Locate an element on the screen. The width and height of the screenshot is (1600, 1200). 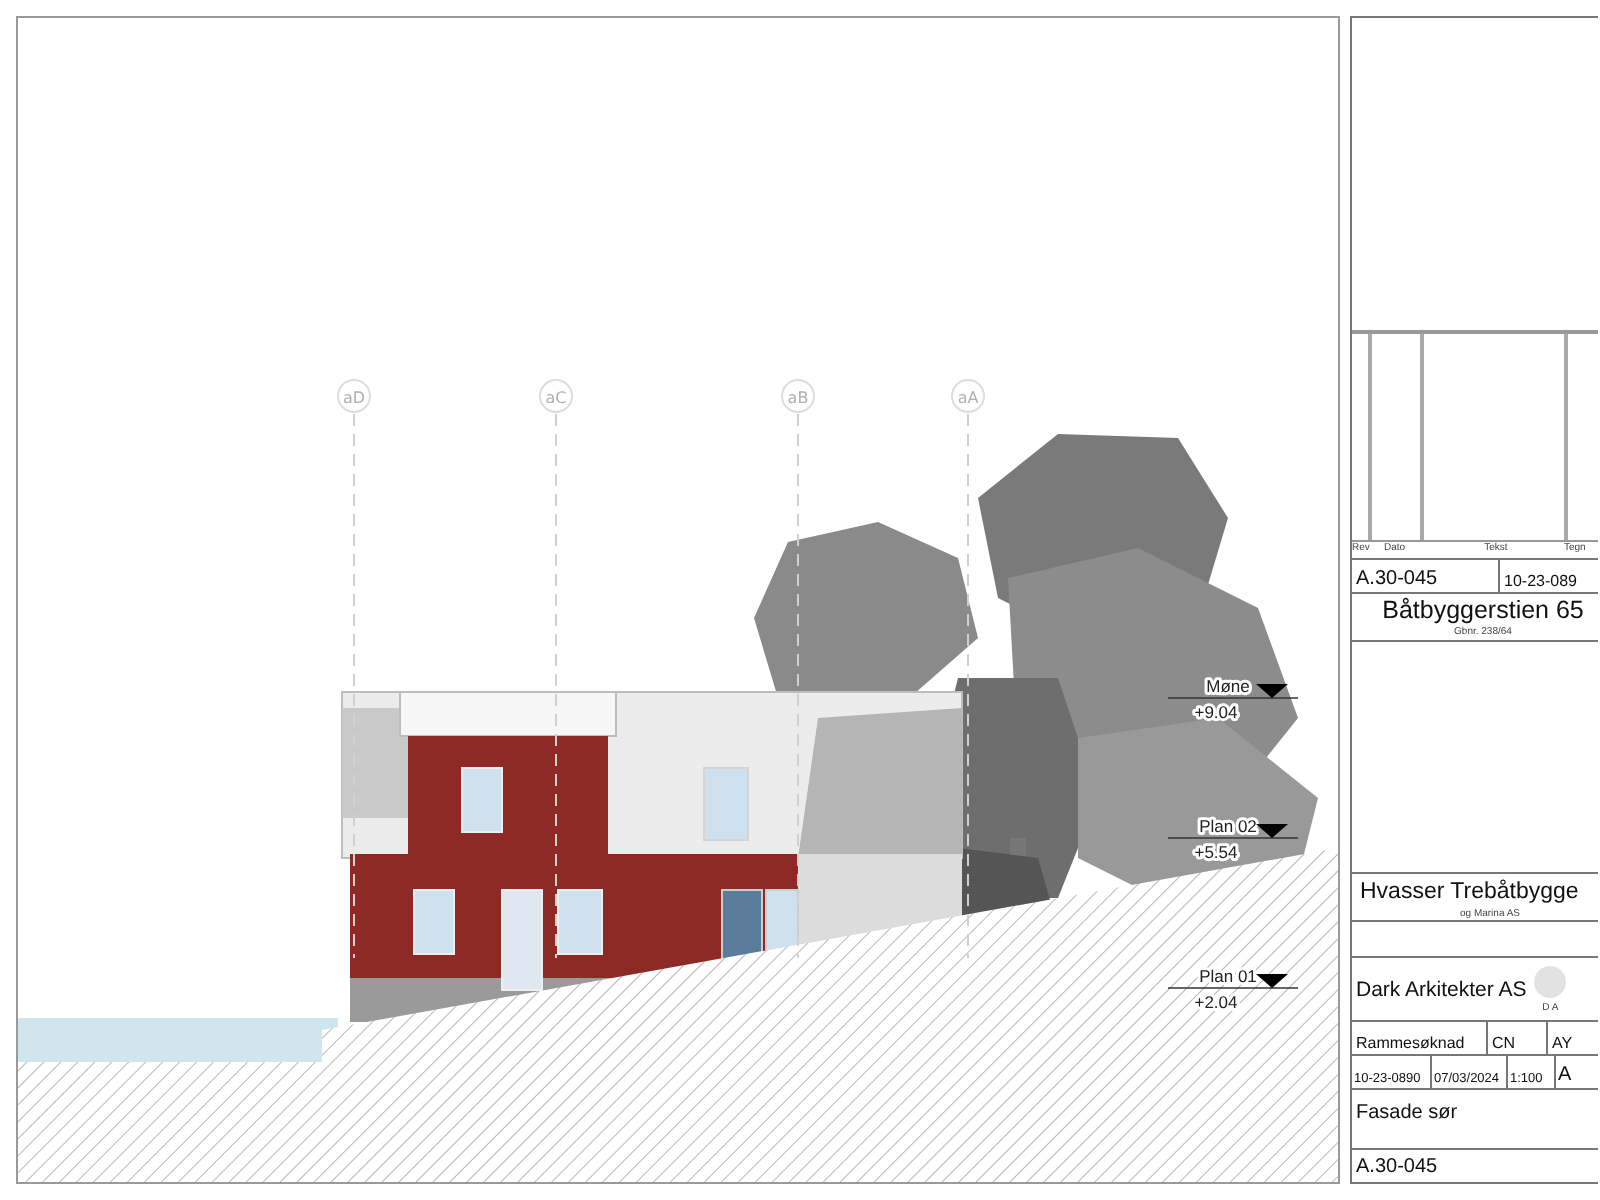
grid-label: aC is located at coordinates (556, 398).